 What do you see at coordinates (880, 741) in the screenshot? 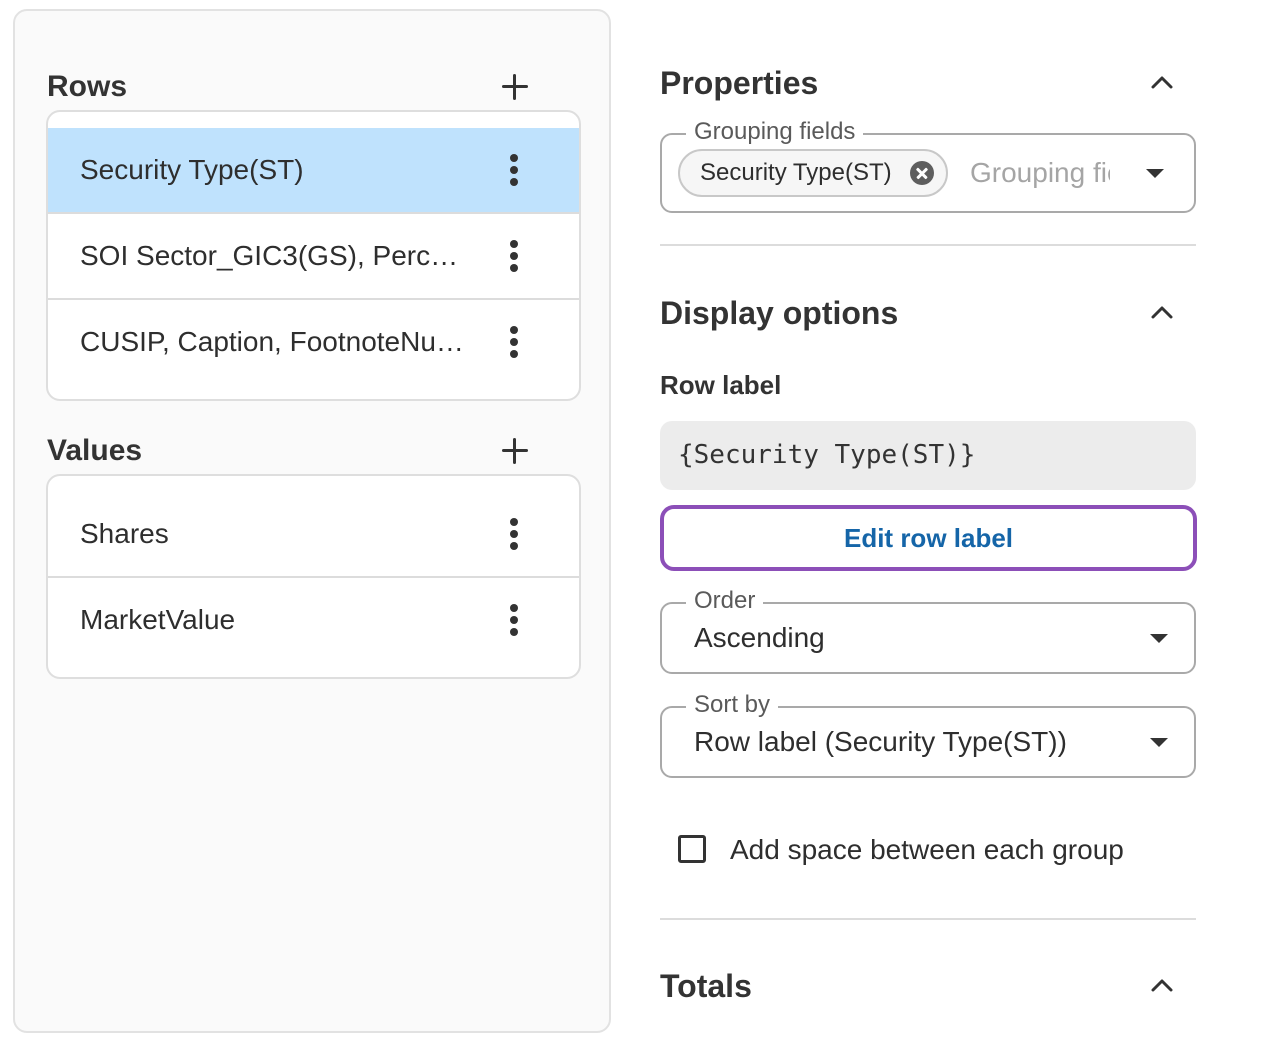
I see `sort-by-value: Row label (Security Type(ST))` at bounding box center [880, 741].